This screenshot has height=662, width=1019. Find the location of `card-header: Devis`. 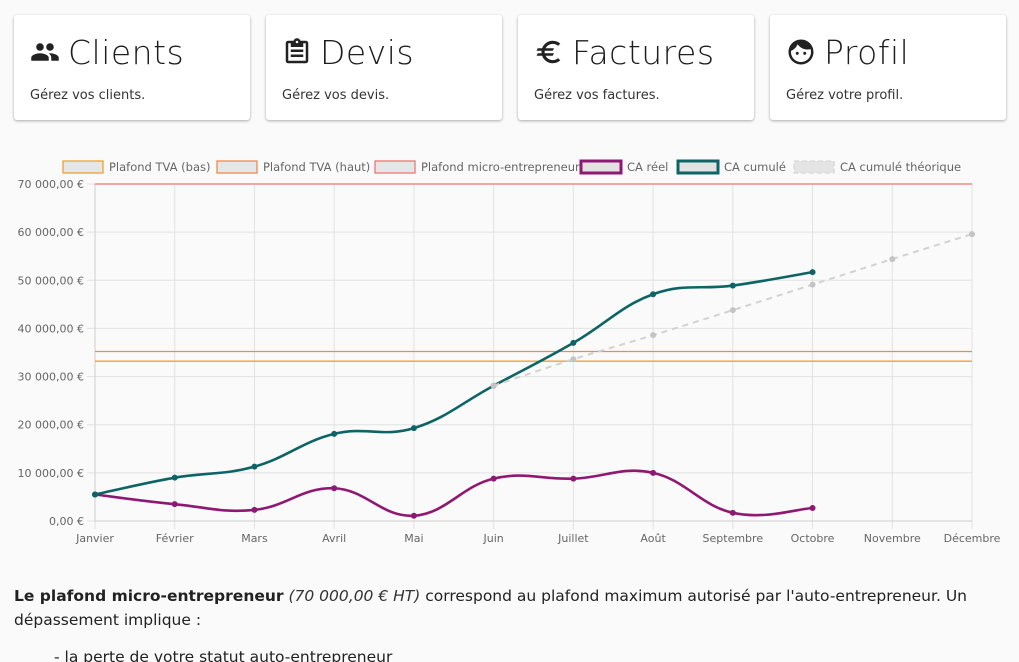

card-header: Devis is located at coordinates (384, 52).